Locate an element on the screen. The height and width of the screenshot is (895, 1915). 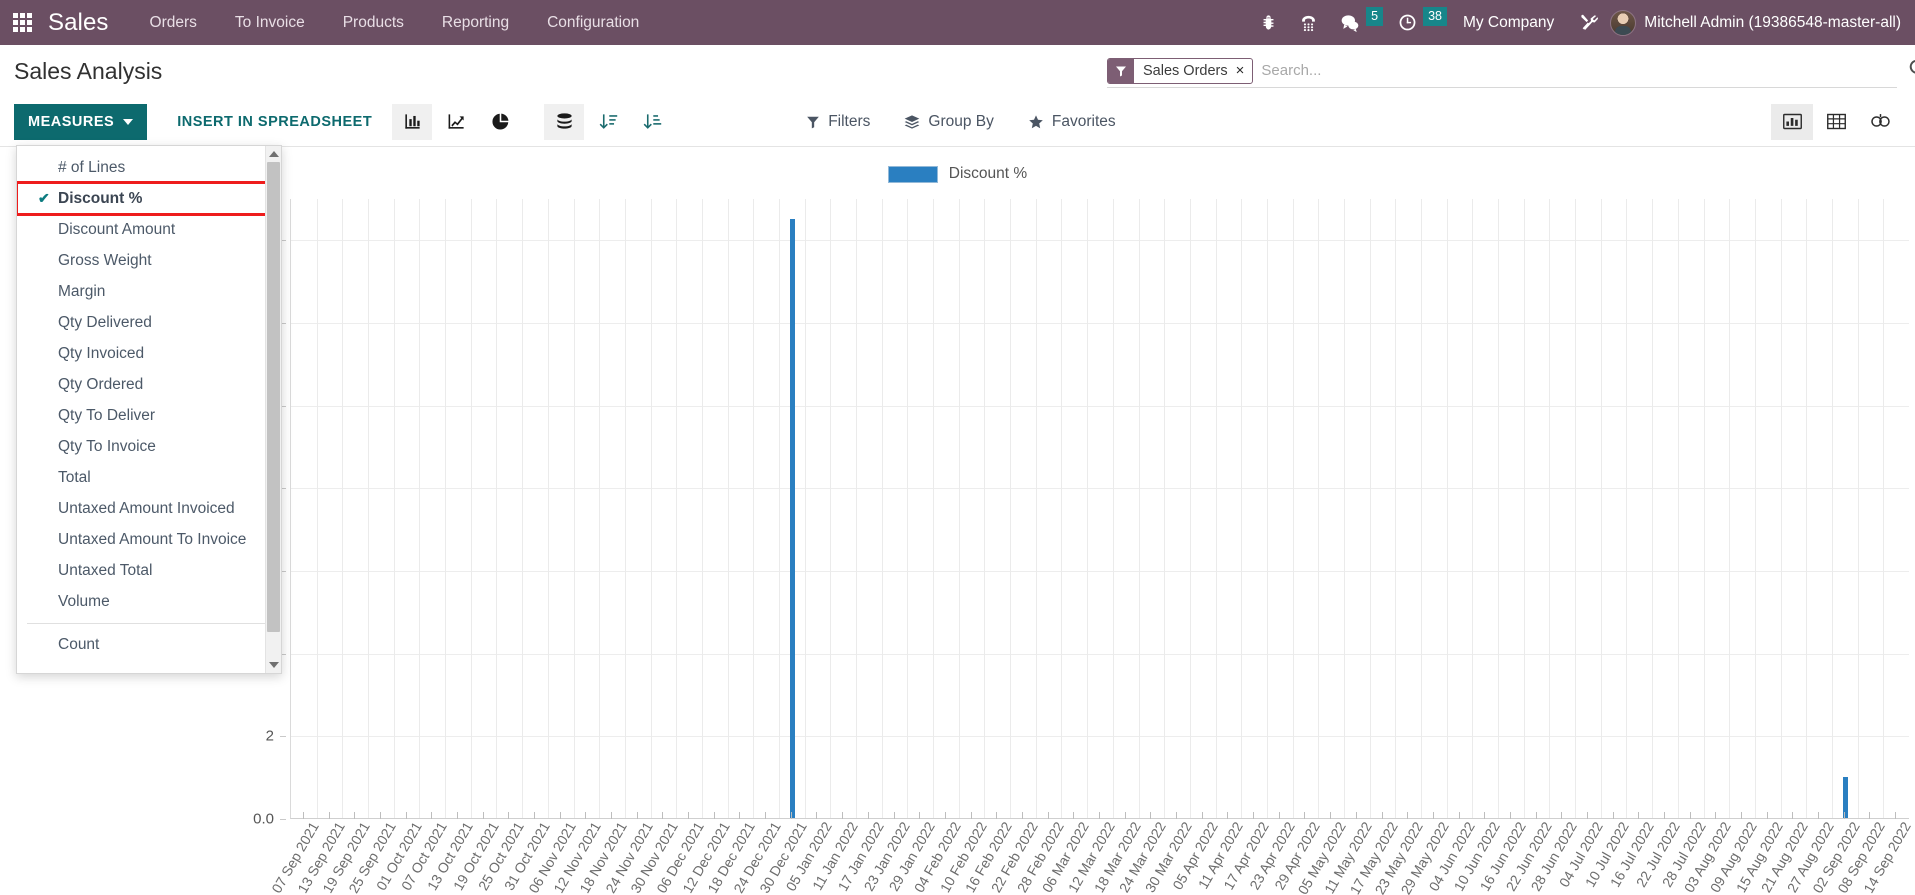
measure-item-discount-amount: Discount Amount is located at coordinates (149, 229).